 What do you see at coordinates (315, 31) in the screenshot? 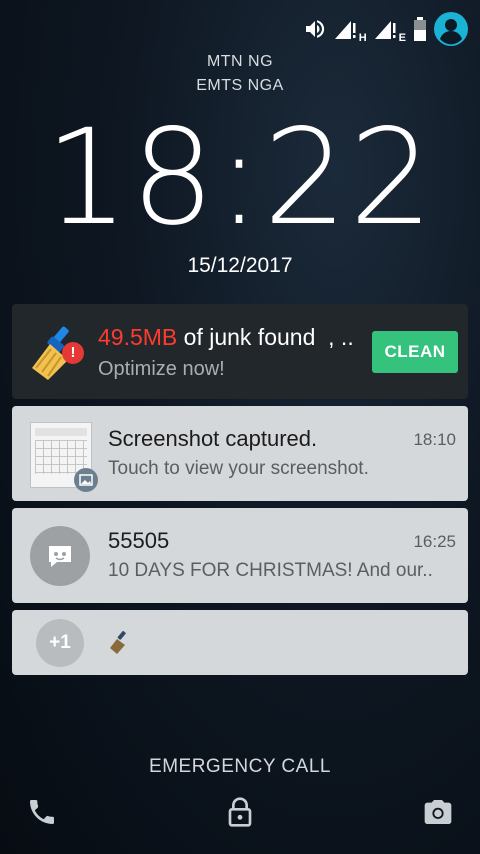
I see `volume-icon` at bounding box center [315, 31].